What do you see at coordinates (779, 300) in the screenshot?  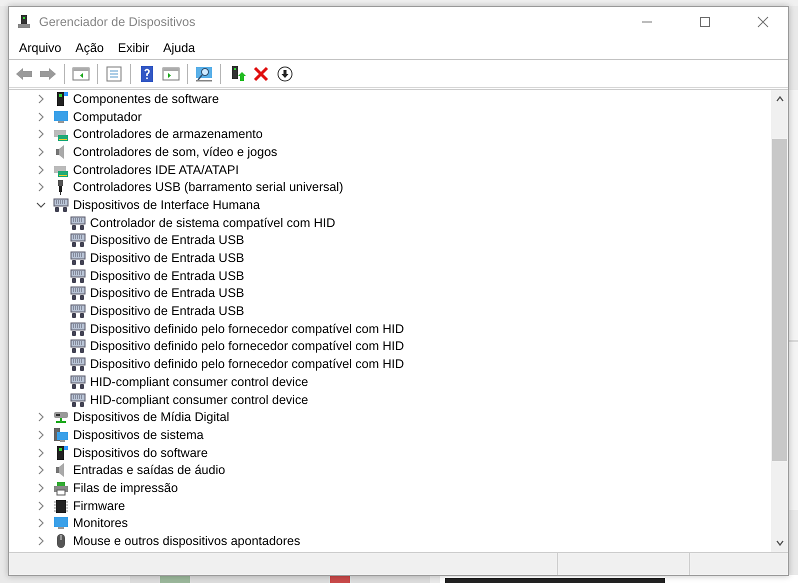 I see `scrollbar-thumb` at bounding box center [779, 300].